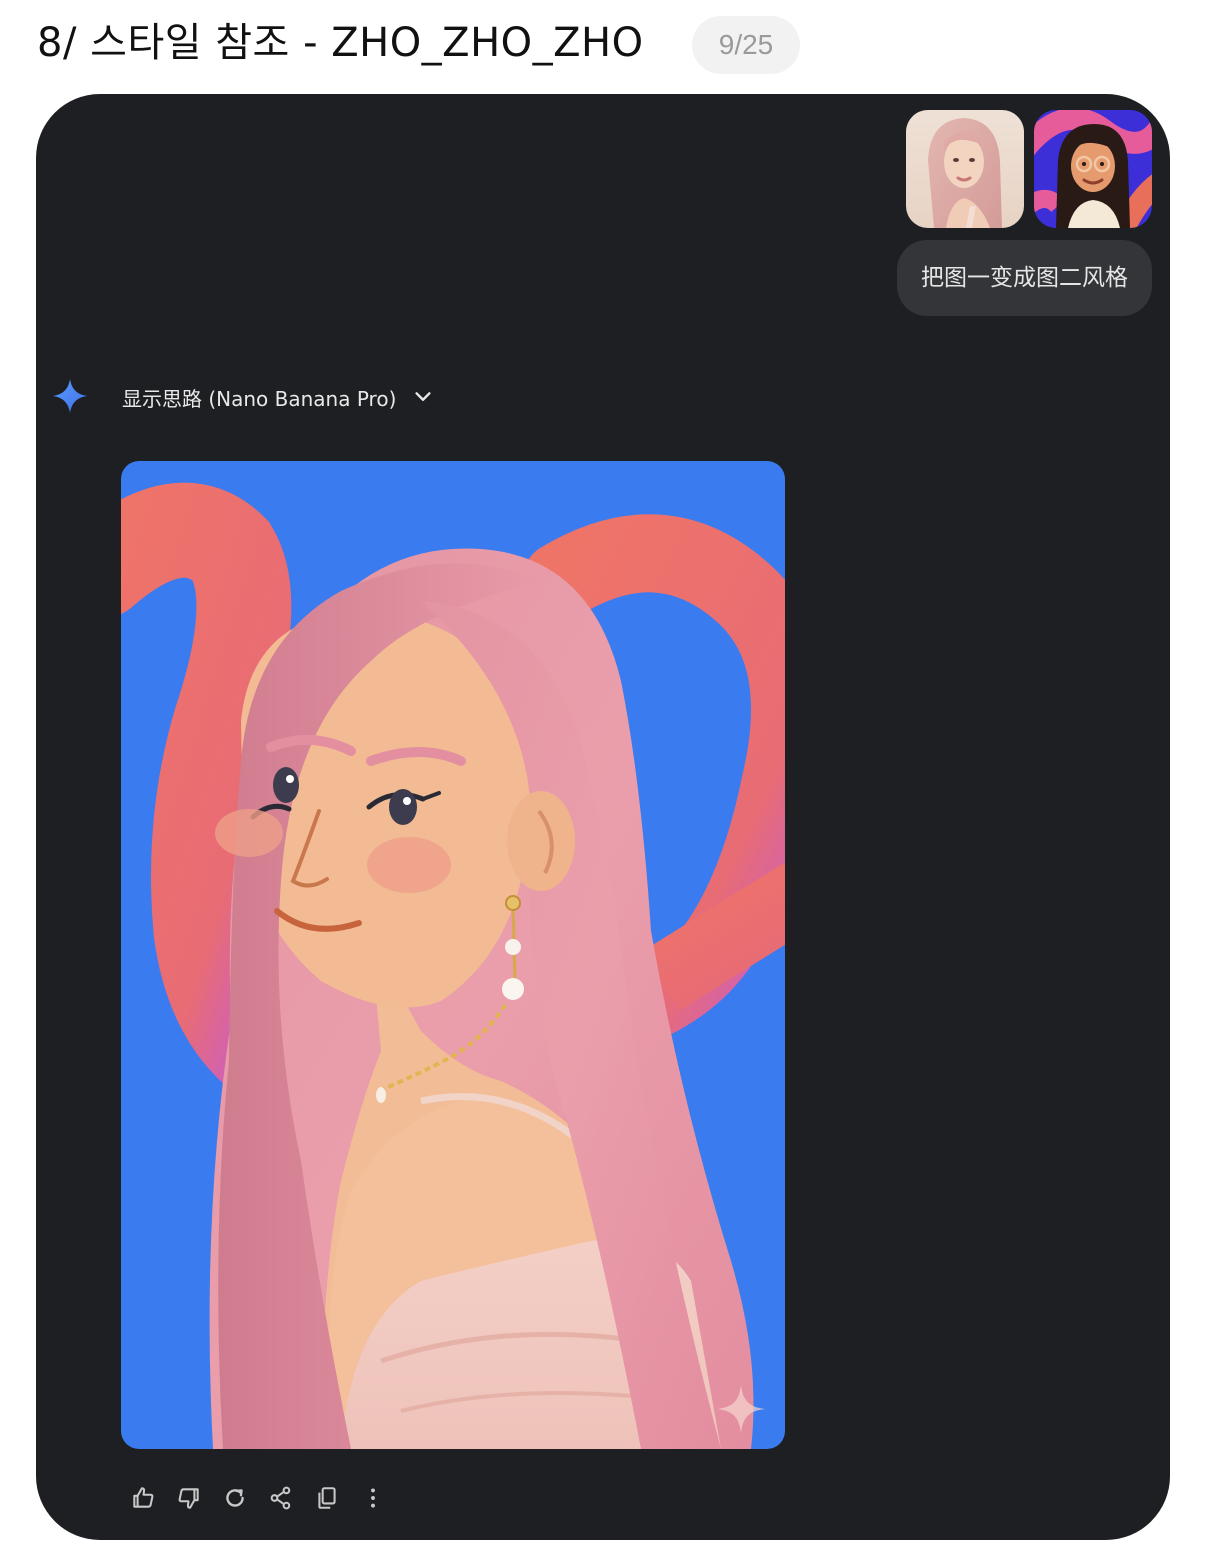 This screenshot has width=1206, height=1555. What do you see at coordinates (340, 43) in the screenshot?
I see `slide-title: 8/ 스타일 참조 - ZHO_ZHO_ZHO` at bounding box center [340, 43].